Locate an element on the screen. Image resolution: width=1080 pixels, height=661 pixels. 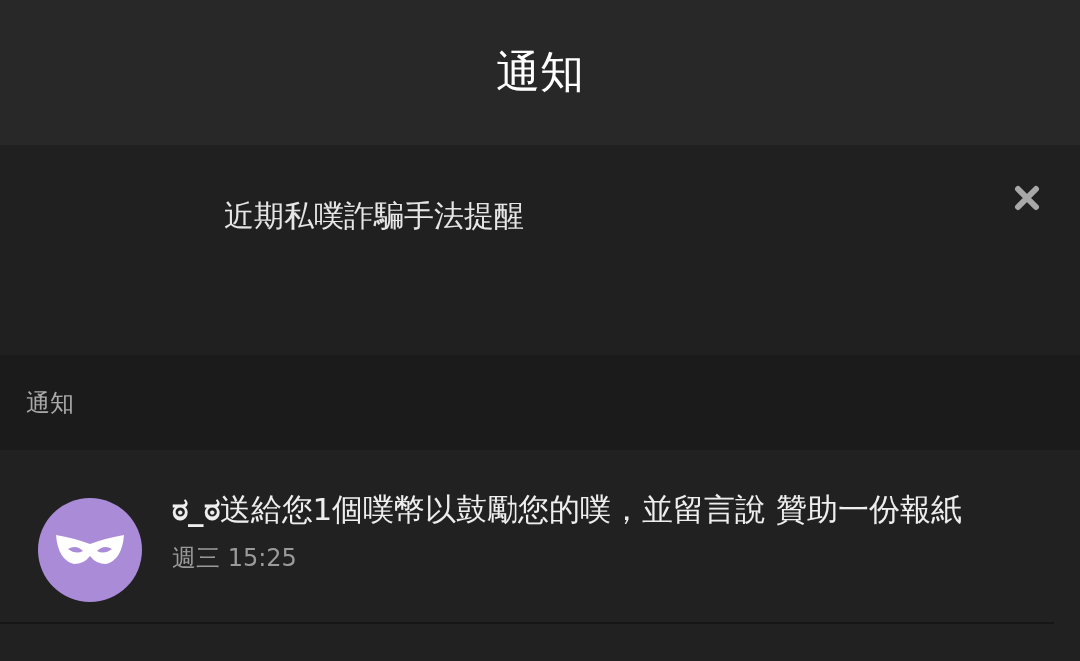
notification-message: ಠ_ಠ送給您1個噗幣以鼓勵您的噗，並留言說 贊助一份報紙 is located at coordinates (567, 509).